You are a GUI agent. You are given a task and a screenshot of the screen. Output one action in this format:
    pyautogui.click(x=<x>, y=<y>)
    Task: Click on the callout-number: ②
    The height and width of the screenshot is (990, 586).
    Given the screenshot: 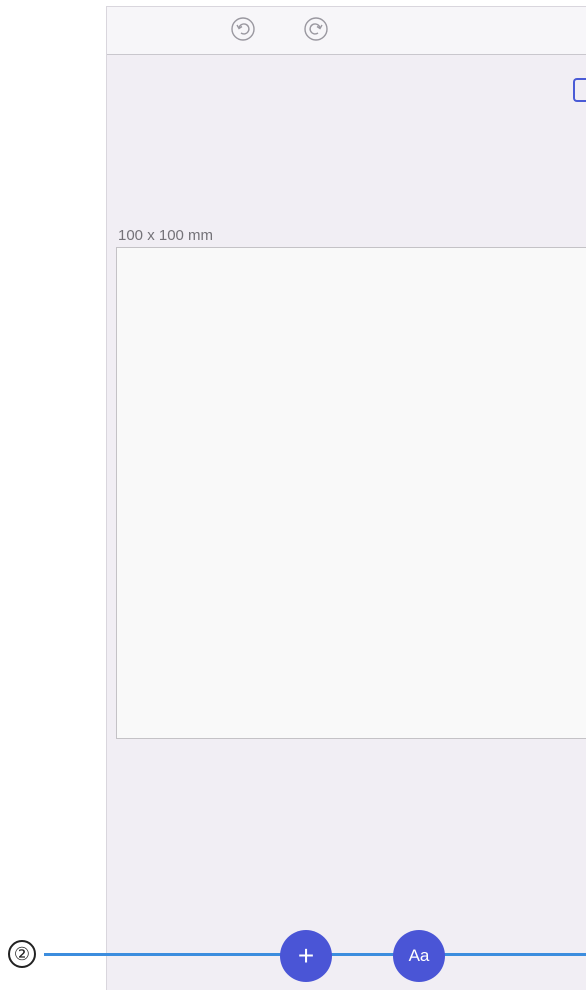 What is the action you would take?
    pyautogui.click(x=22, y=954)
    